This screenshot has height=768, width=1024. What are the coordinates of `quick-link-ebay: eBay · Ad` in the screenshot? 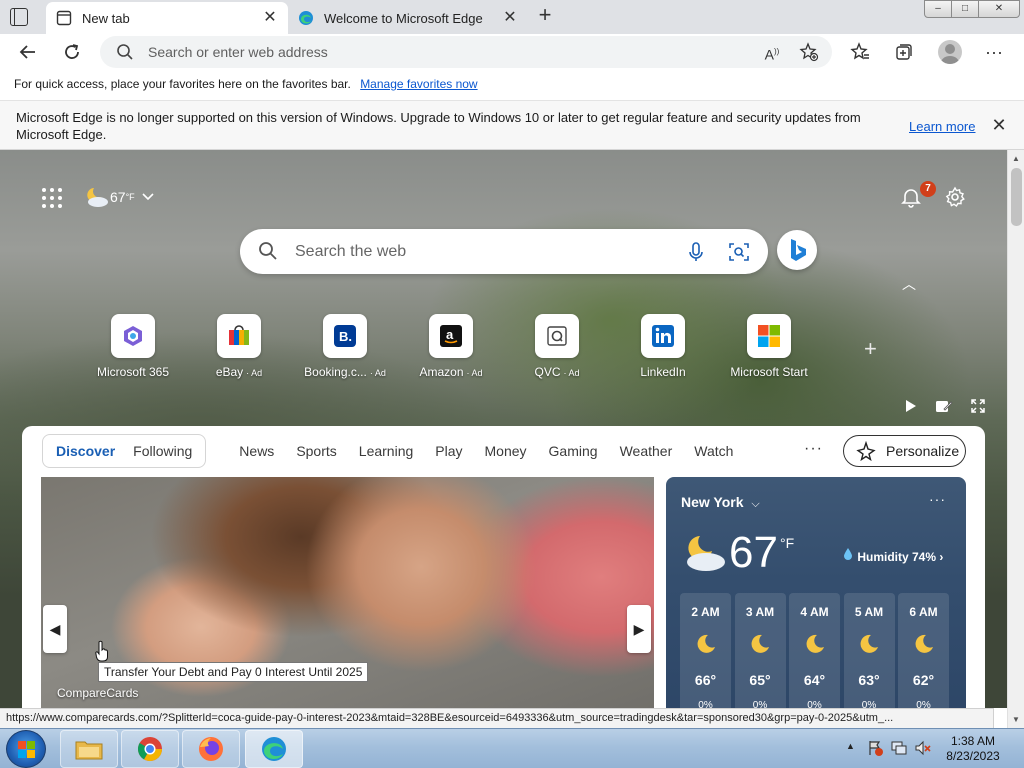 It's located at (239, 346).